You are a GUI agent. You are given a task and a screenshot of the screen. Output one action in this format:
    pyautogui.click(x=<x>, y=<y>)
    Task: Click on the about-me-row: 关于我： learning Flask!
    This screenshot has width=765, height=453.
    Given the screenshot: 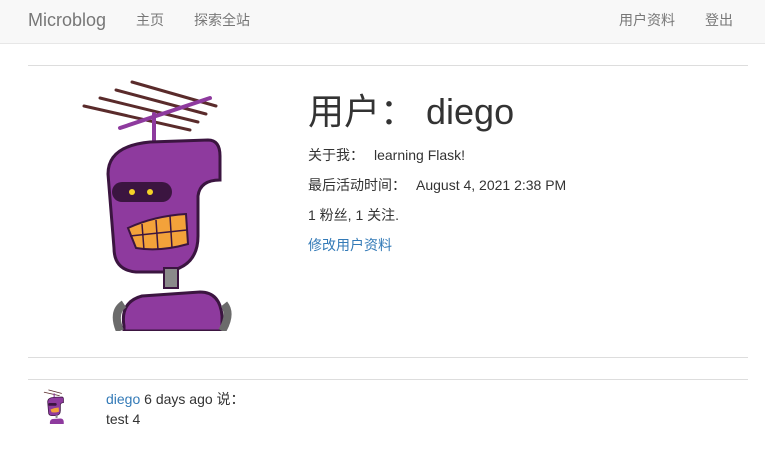 What is the action you would take?
    pyautogui.click(x=386, y=155)
    